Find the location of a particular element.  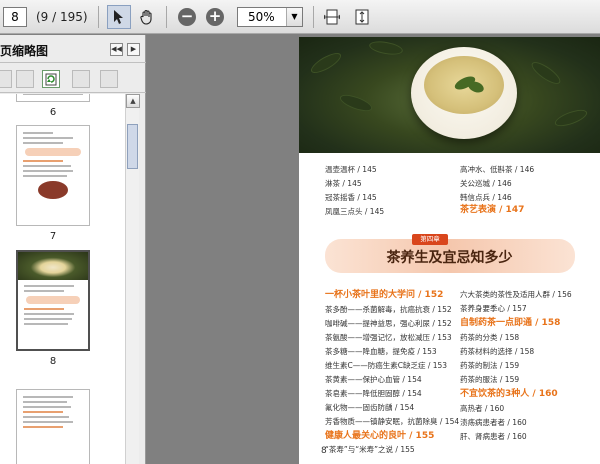

zoom-out-icon: − is located at coordinates (187, 17).